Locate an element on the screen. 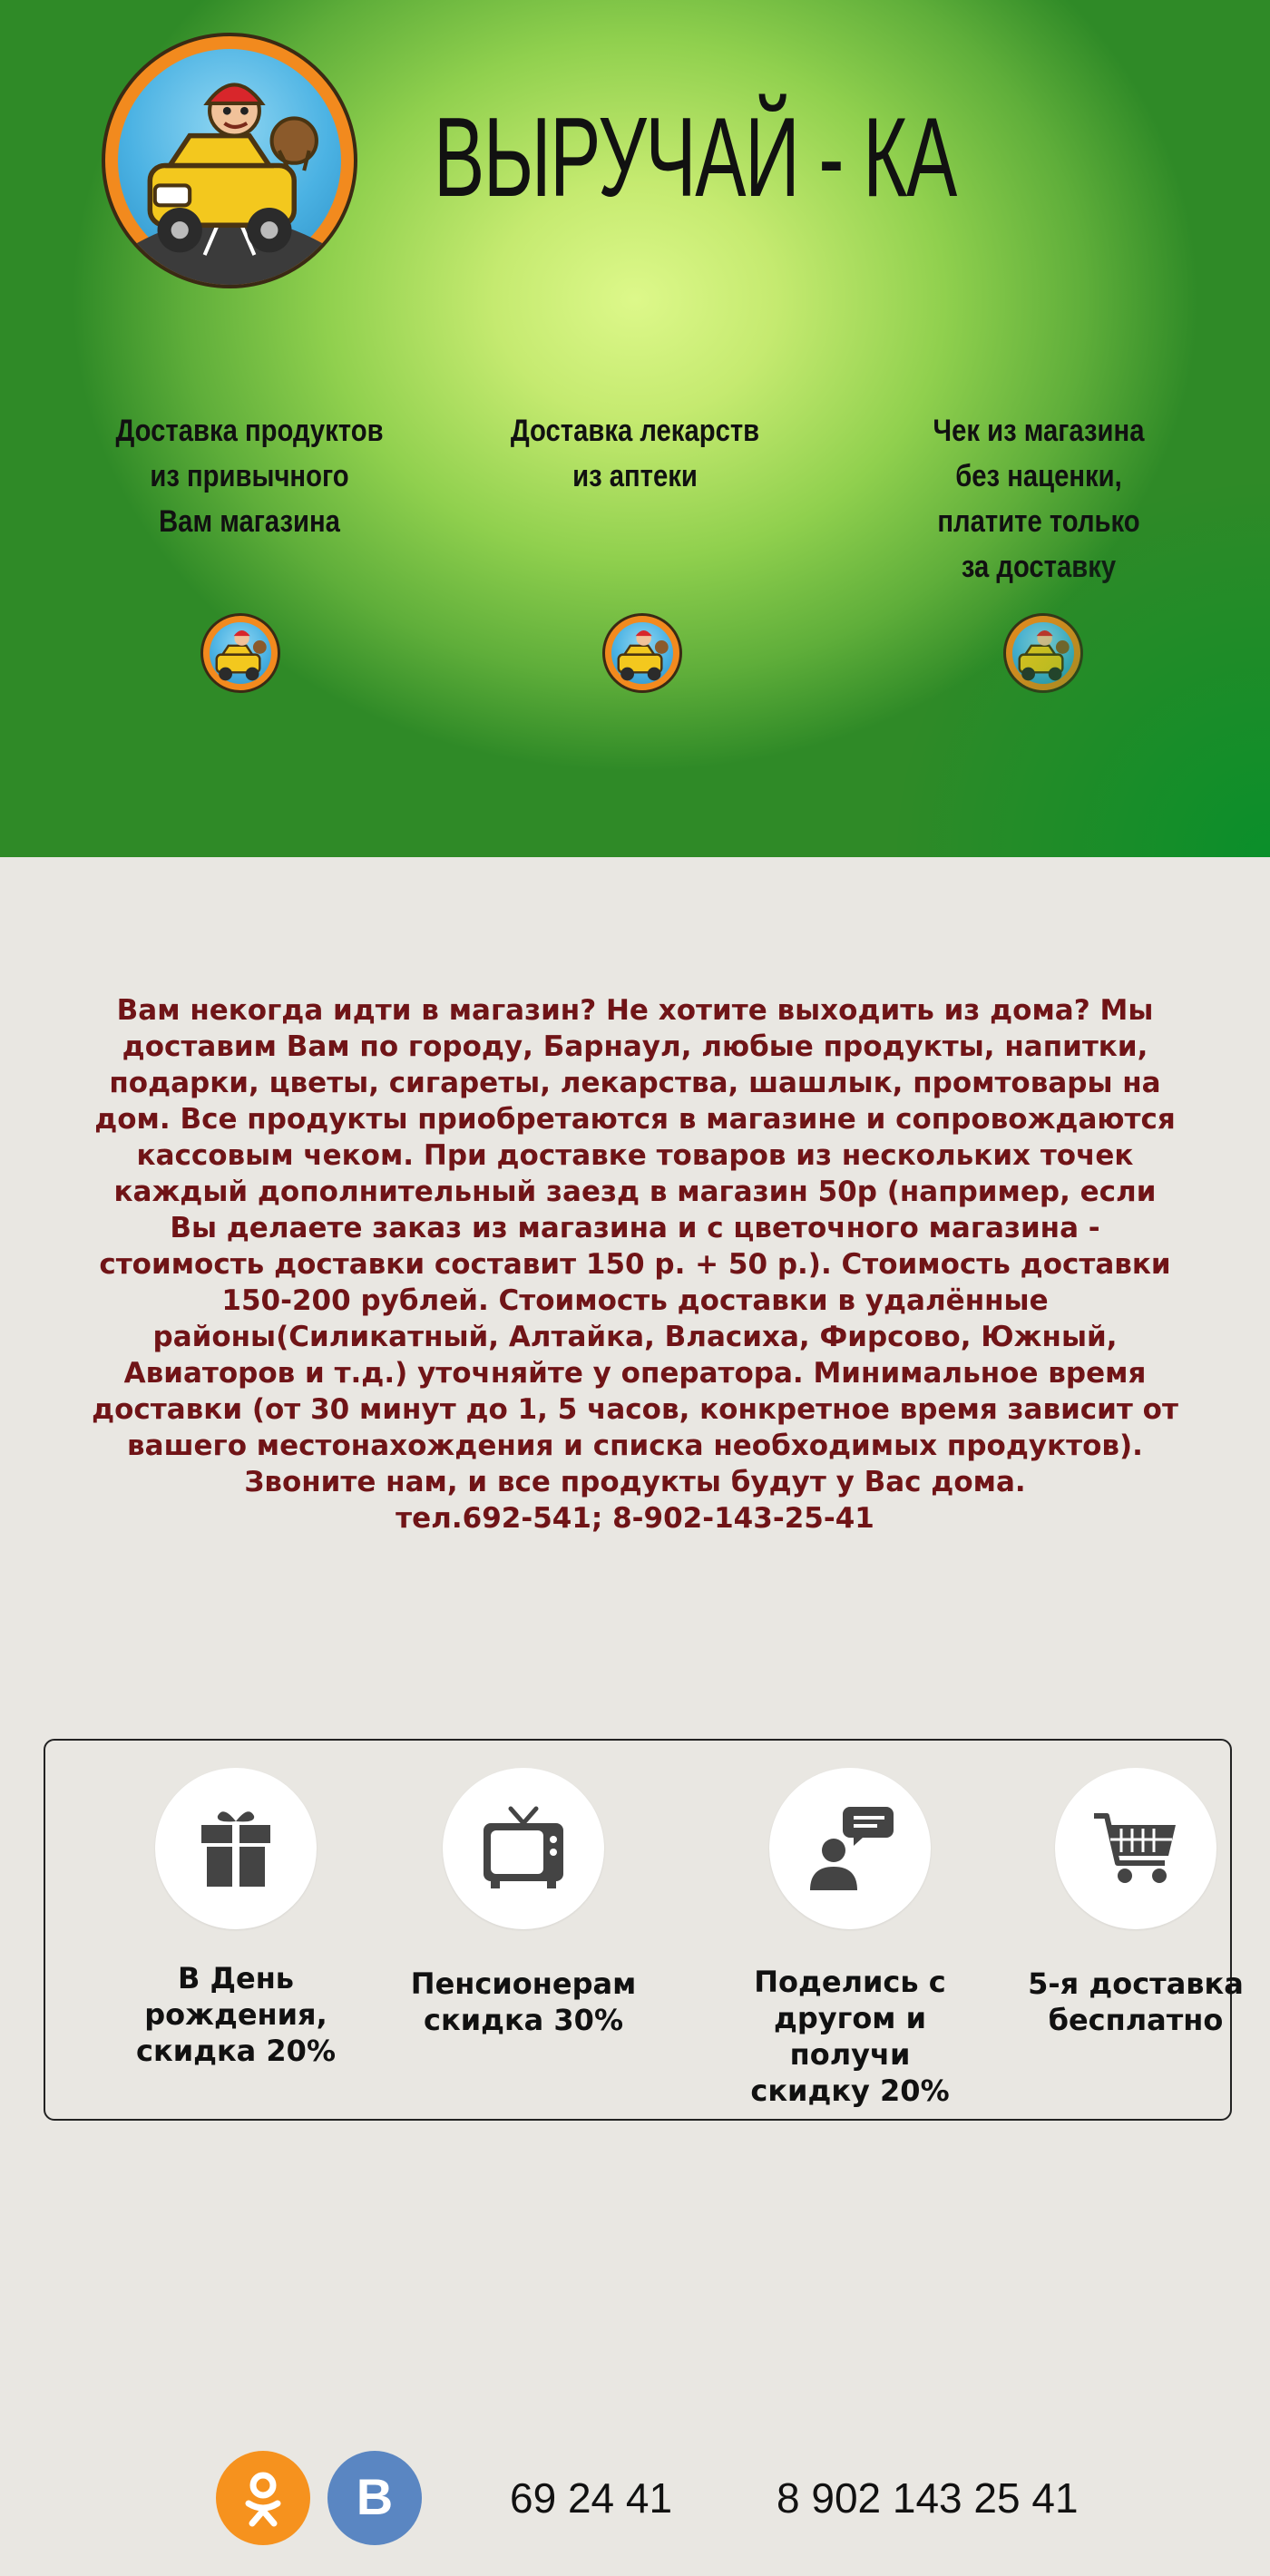 The height and width of the screenshot is (2576, 1270). svg-text: В is located at coordinates (375, 2496).